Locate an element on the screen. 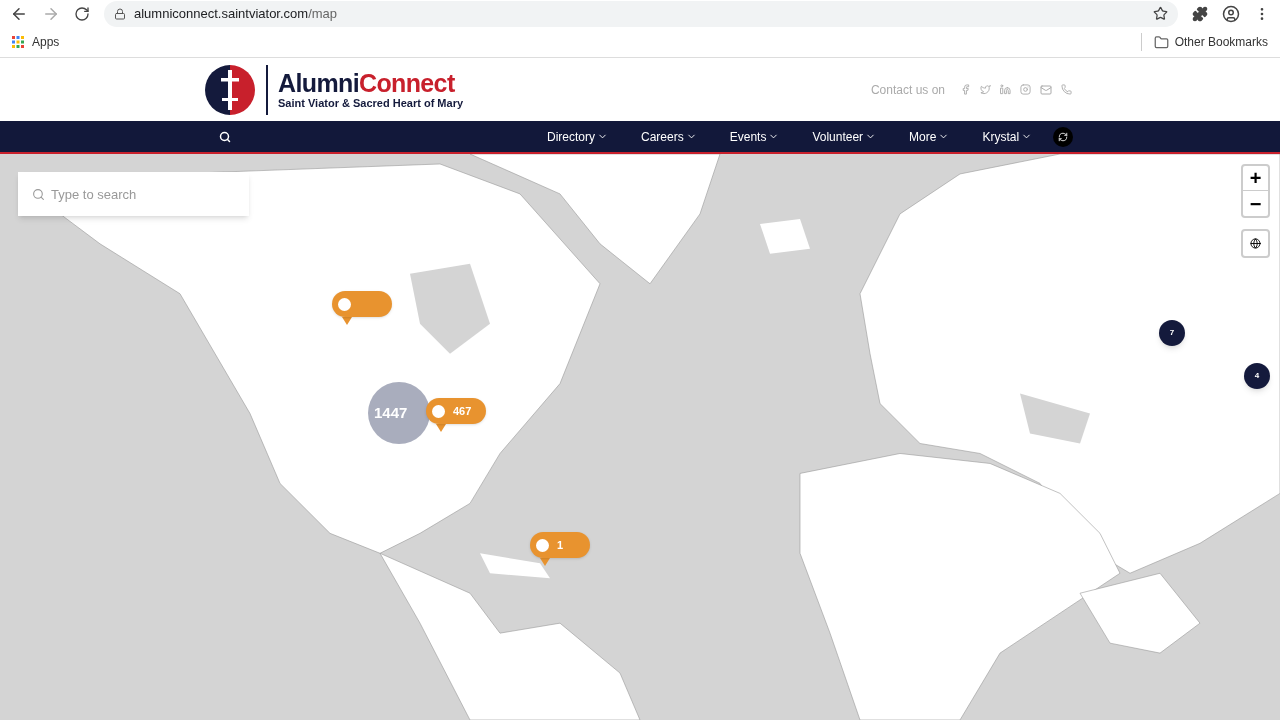  reload-icon is located at coordinates (82, 13).